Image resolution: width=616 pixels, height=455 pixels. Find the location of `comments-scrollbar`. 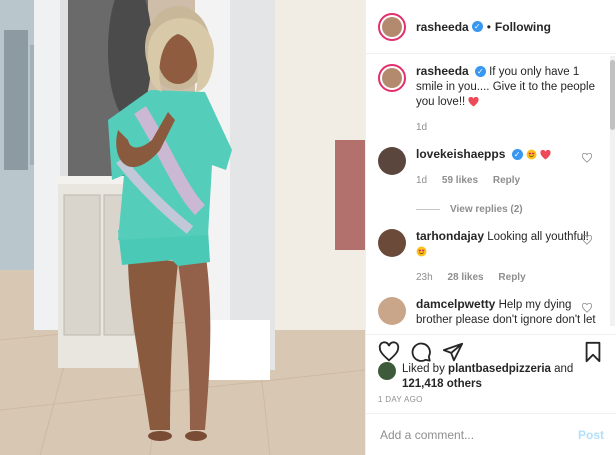

comments-scrollbar is located at coordinates (612, 191).